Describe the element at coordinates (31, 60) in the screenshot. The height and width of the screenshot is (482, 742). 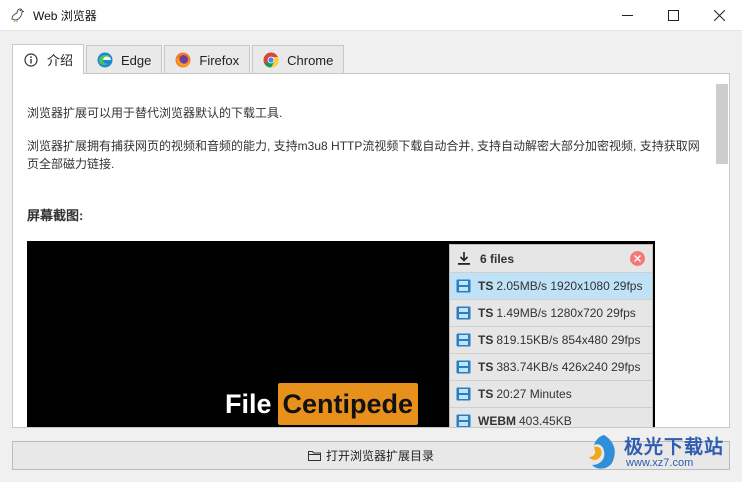
I see `info-icon` at that location.